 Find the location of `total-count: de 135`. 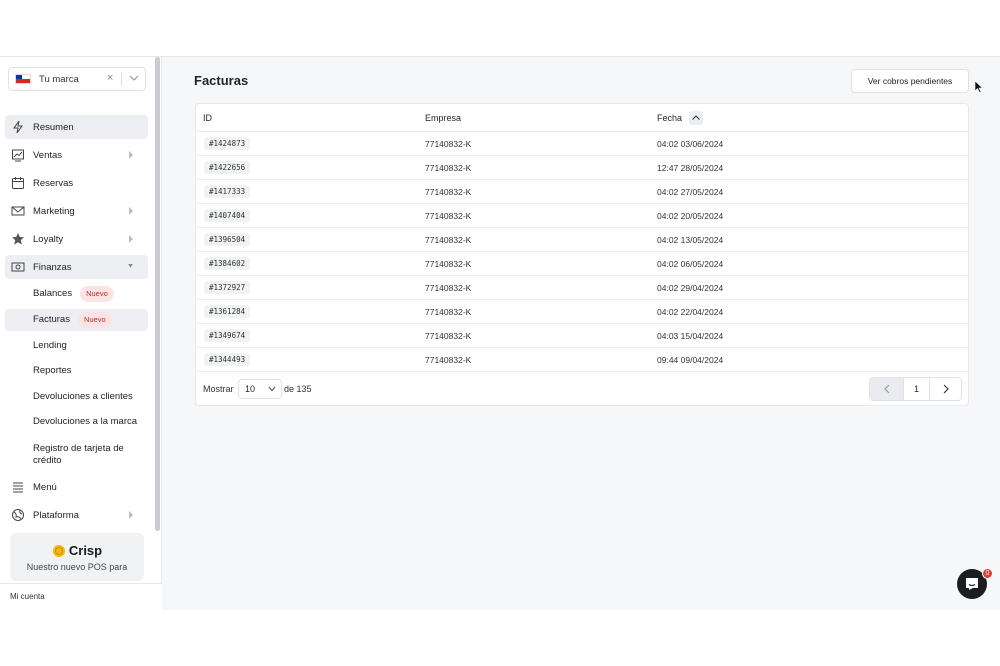

total-count: de 135 is located at coordinates (298, 389).